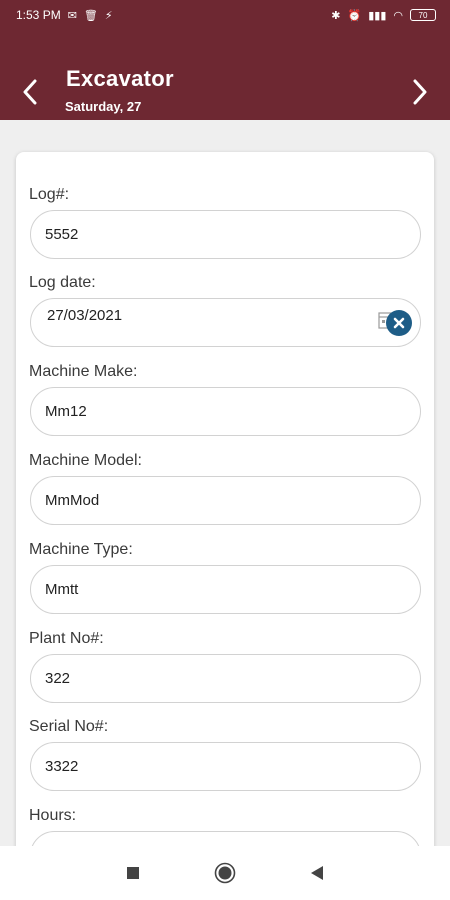  Describe the element at coordinates (225, 234) in the screenshot. I see `log-number-input` at that location.